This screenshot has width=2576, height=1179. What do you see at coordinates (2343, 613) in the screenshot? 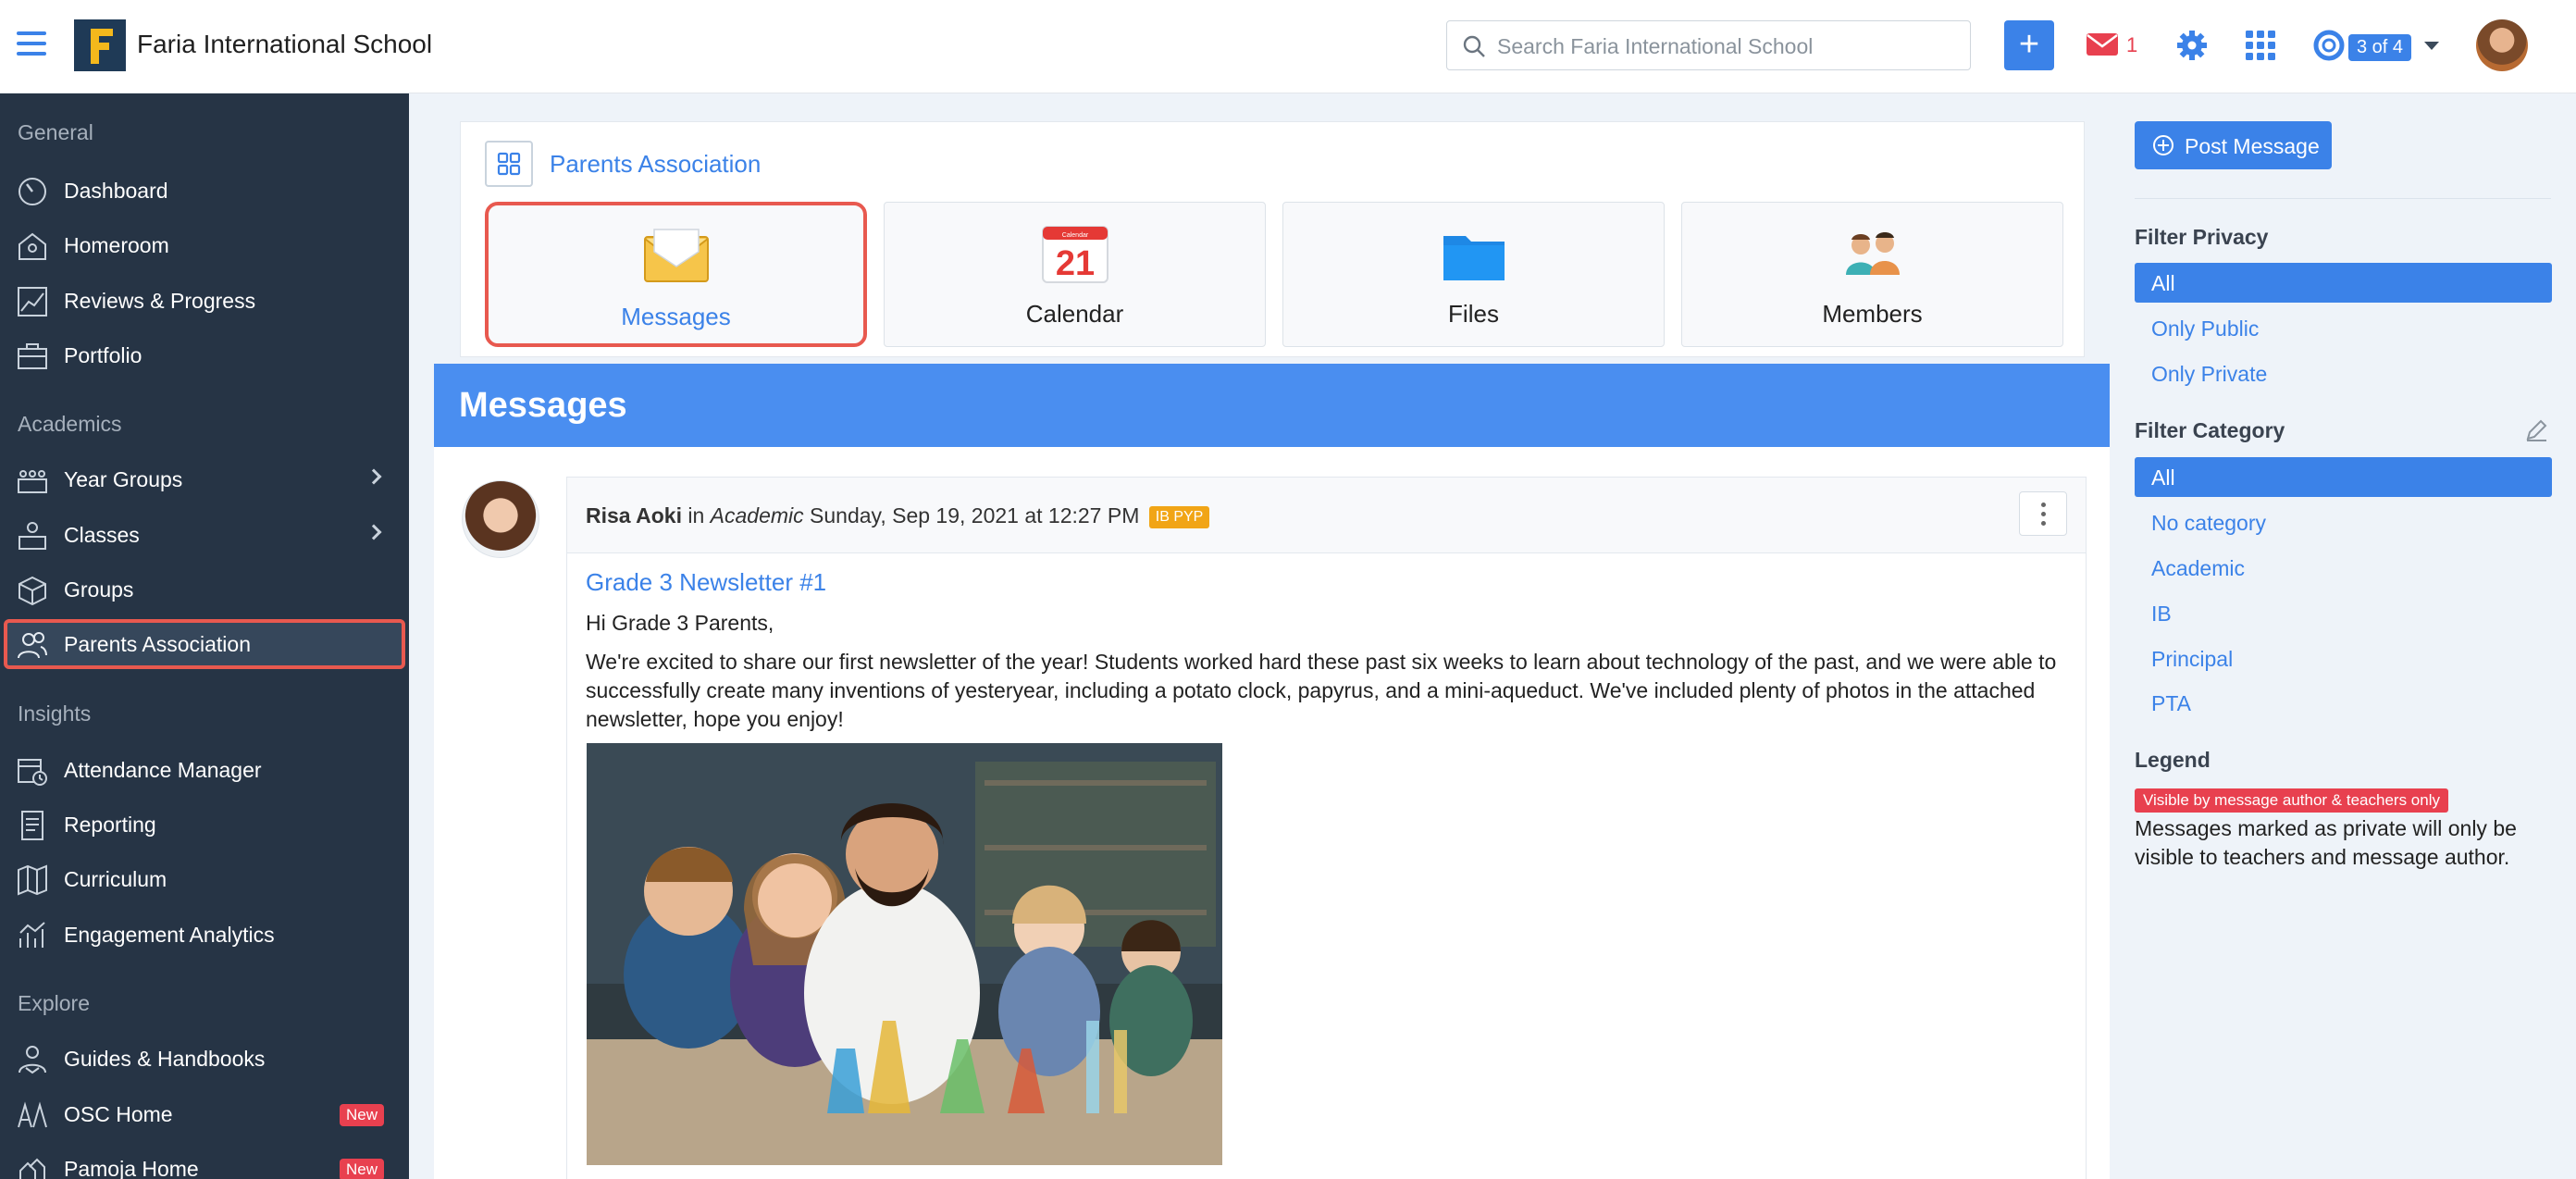
I see `category-option-ib: IB` at bounding box center [2343, 613].